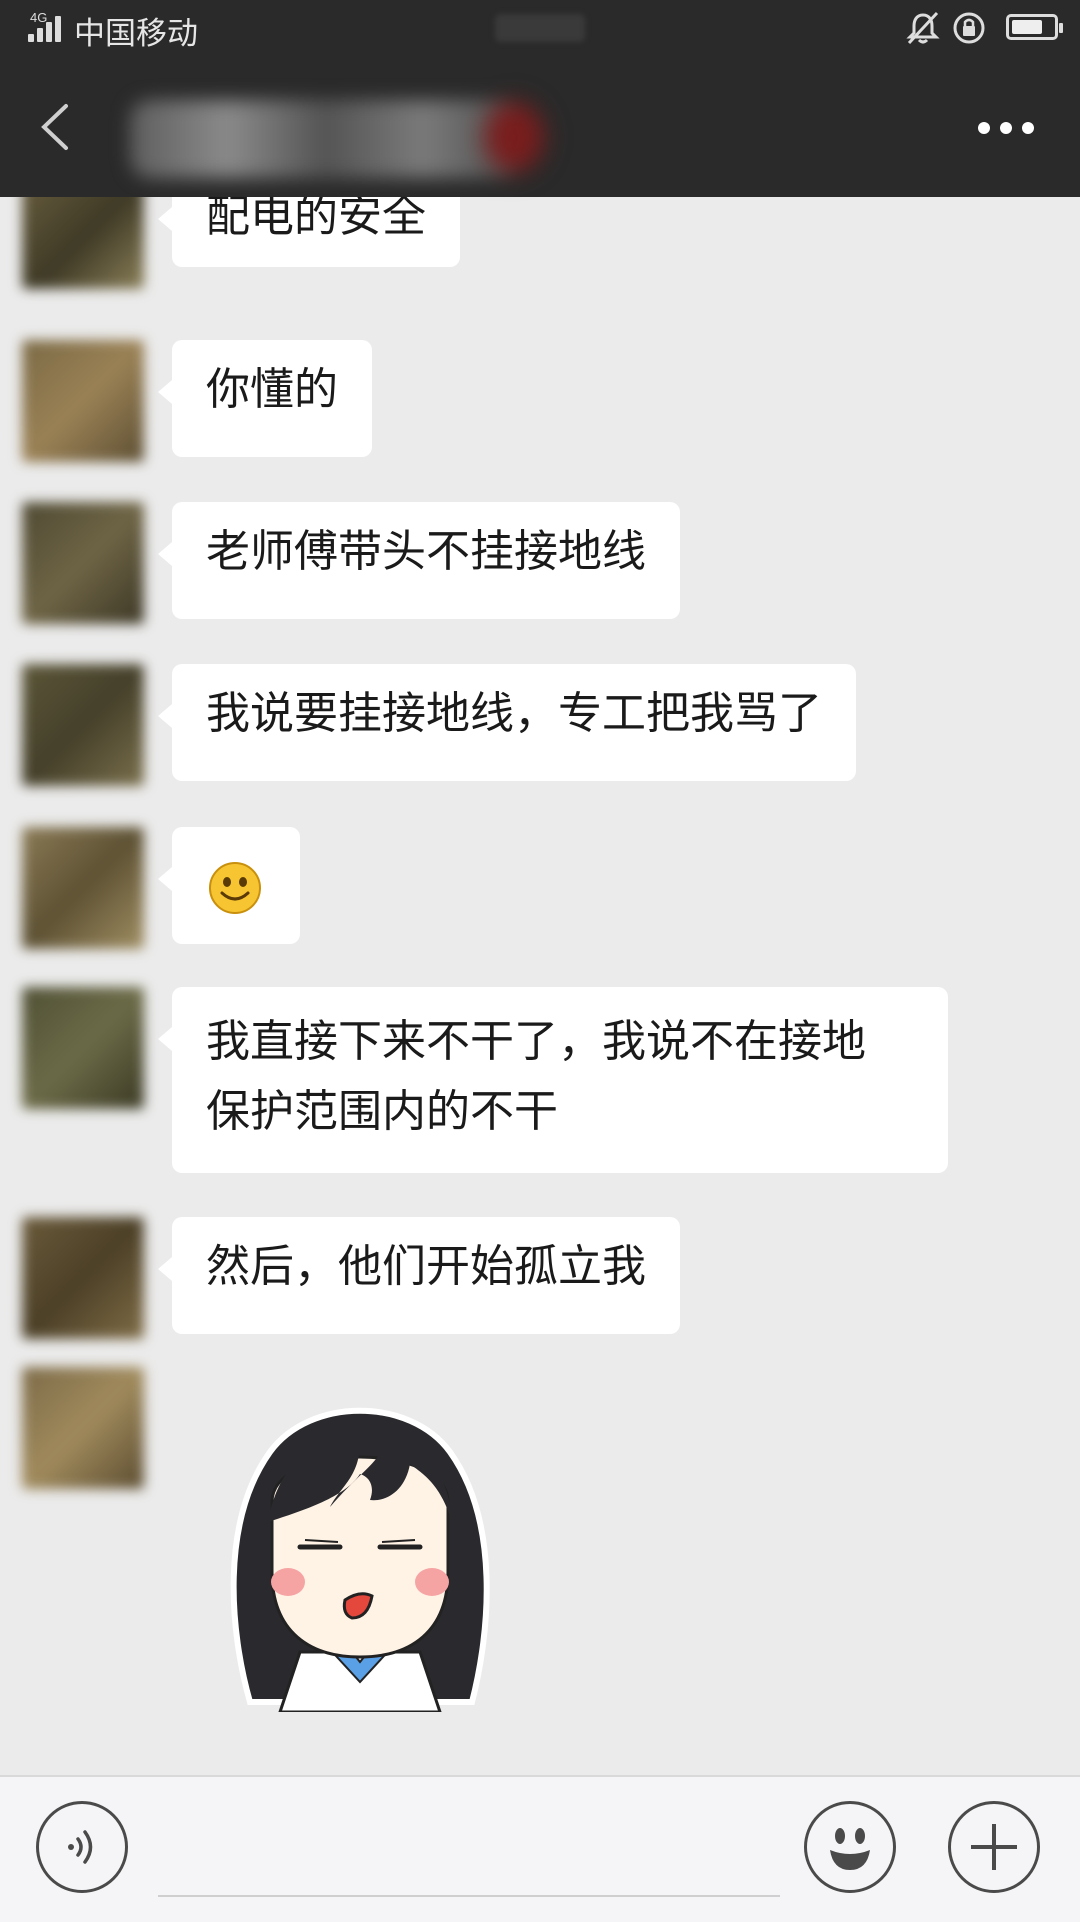 Image resolution: width=1080 pixels, height=1922 pixels. Describe the element at coordinates (540, 128) in the screenshot. I see `nav-bar` at that location.